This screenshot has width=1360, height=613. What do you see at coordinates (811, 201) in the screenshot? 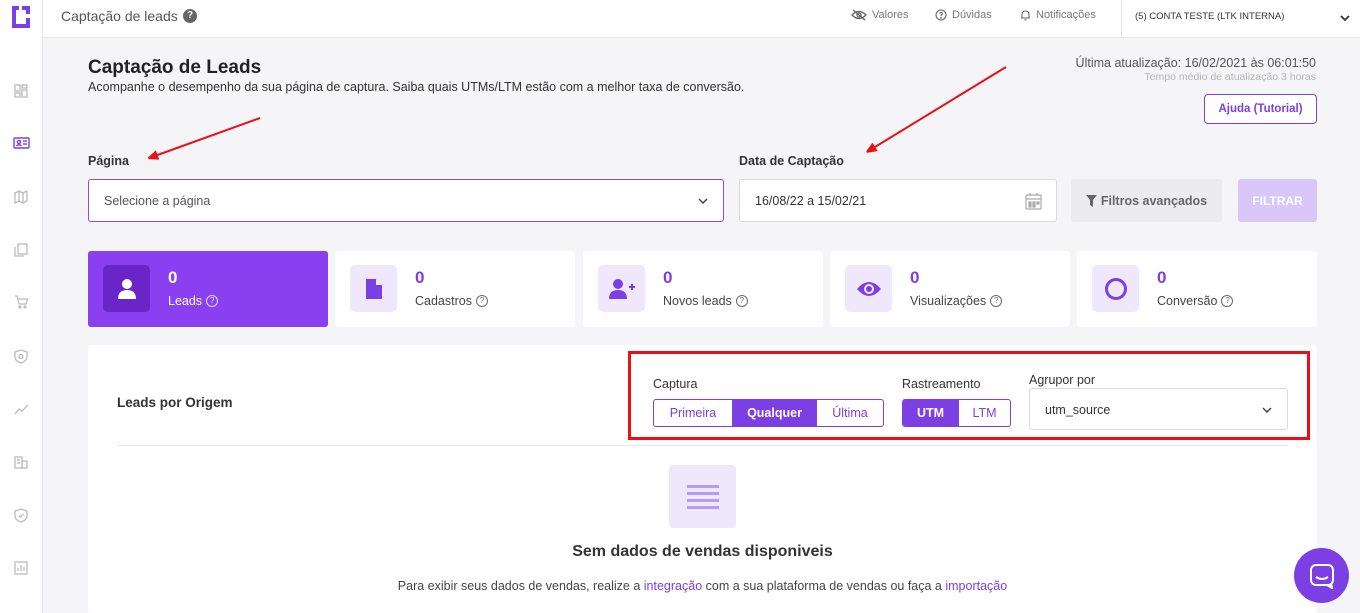
I see `date-range-value: 16/08/22 a 15/02/21` at bounding box center [811, 201].